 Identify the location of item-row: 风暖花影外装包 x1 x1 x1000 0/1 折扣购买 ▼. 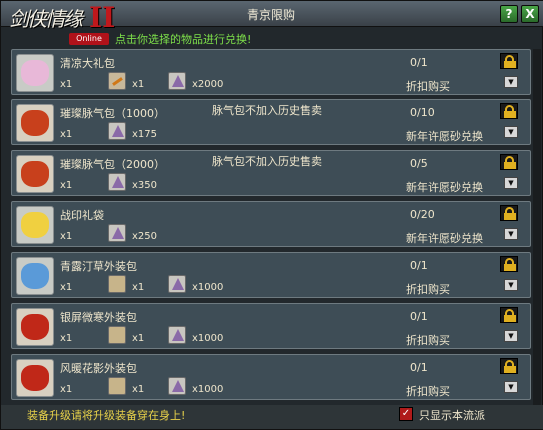
(271, 377).